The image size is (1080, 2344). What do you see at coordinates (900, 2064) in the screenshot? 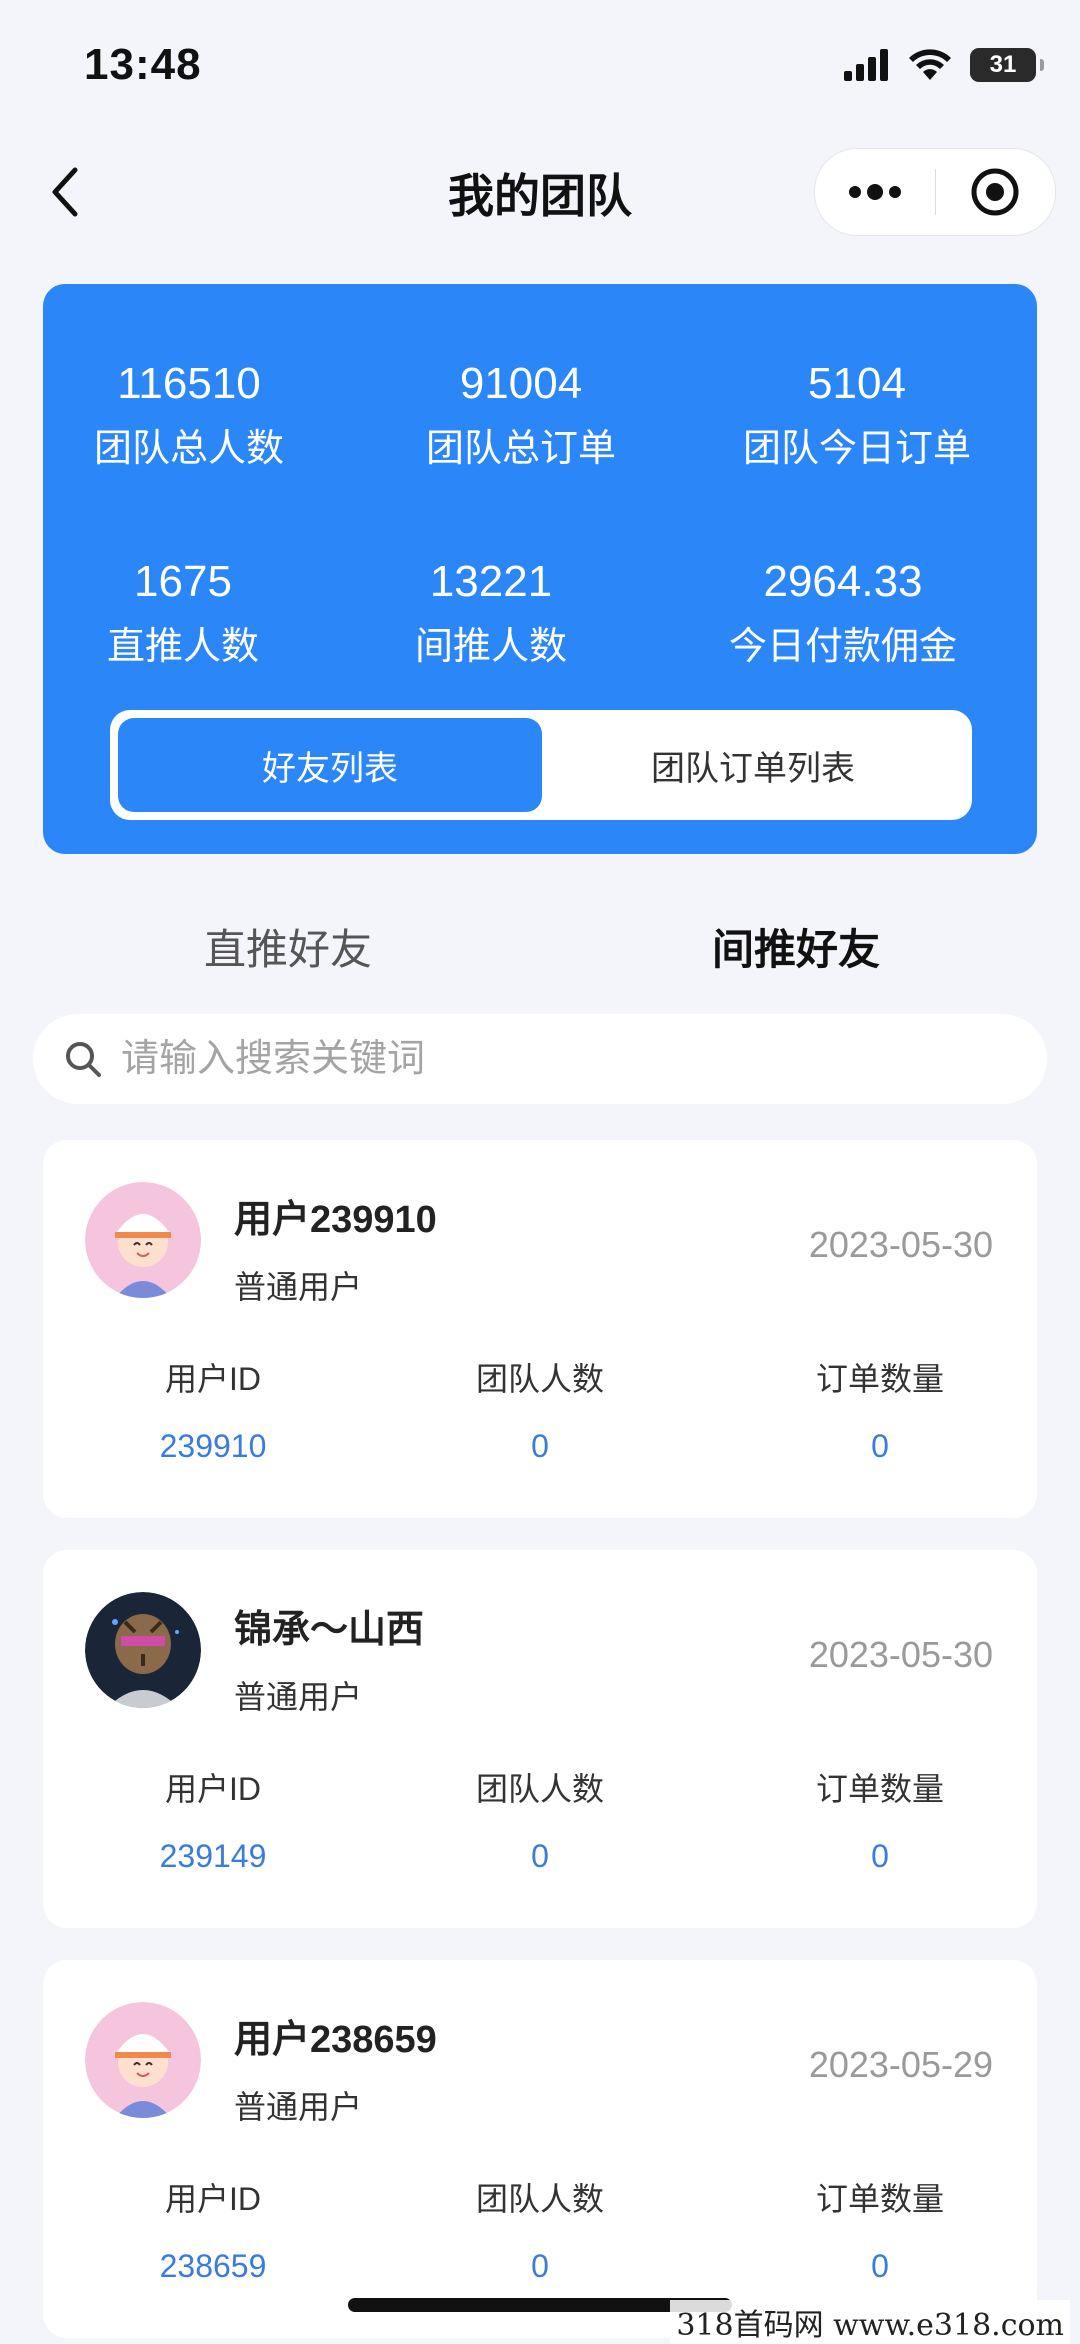
I see `join-date: 2023-05-29` at bounding box center [900, 2064].